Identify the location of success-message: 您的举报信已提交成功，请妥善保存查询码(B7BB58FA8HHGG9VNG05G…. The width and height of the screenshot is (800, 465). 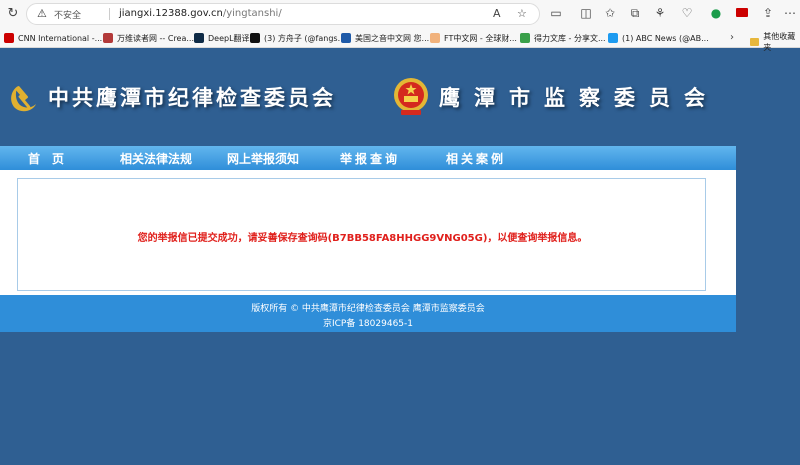
(362, 238).